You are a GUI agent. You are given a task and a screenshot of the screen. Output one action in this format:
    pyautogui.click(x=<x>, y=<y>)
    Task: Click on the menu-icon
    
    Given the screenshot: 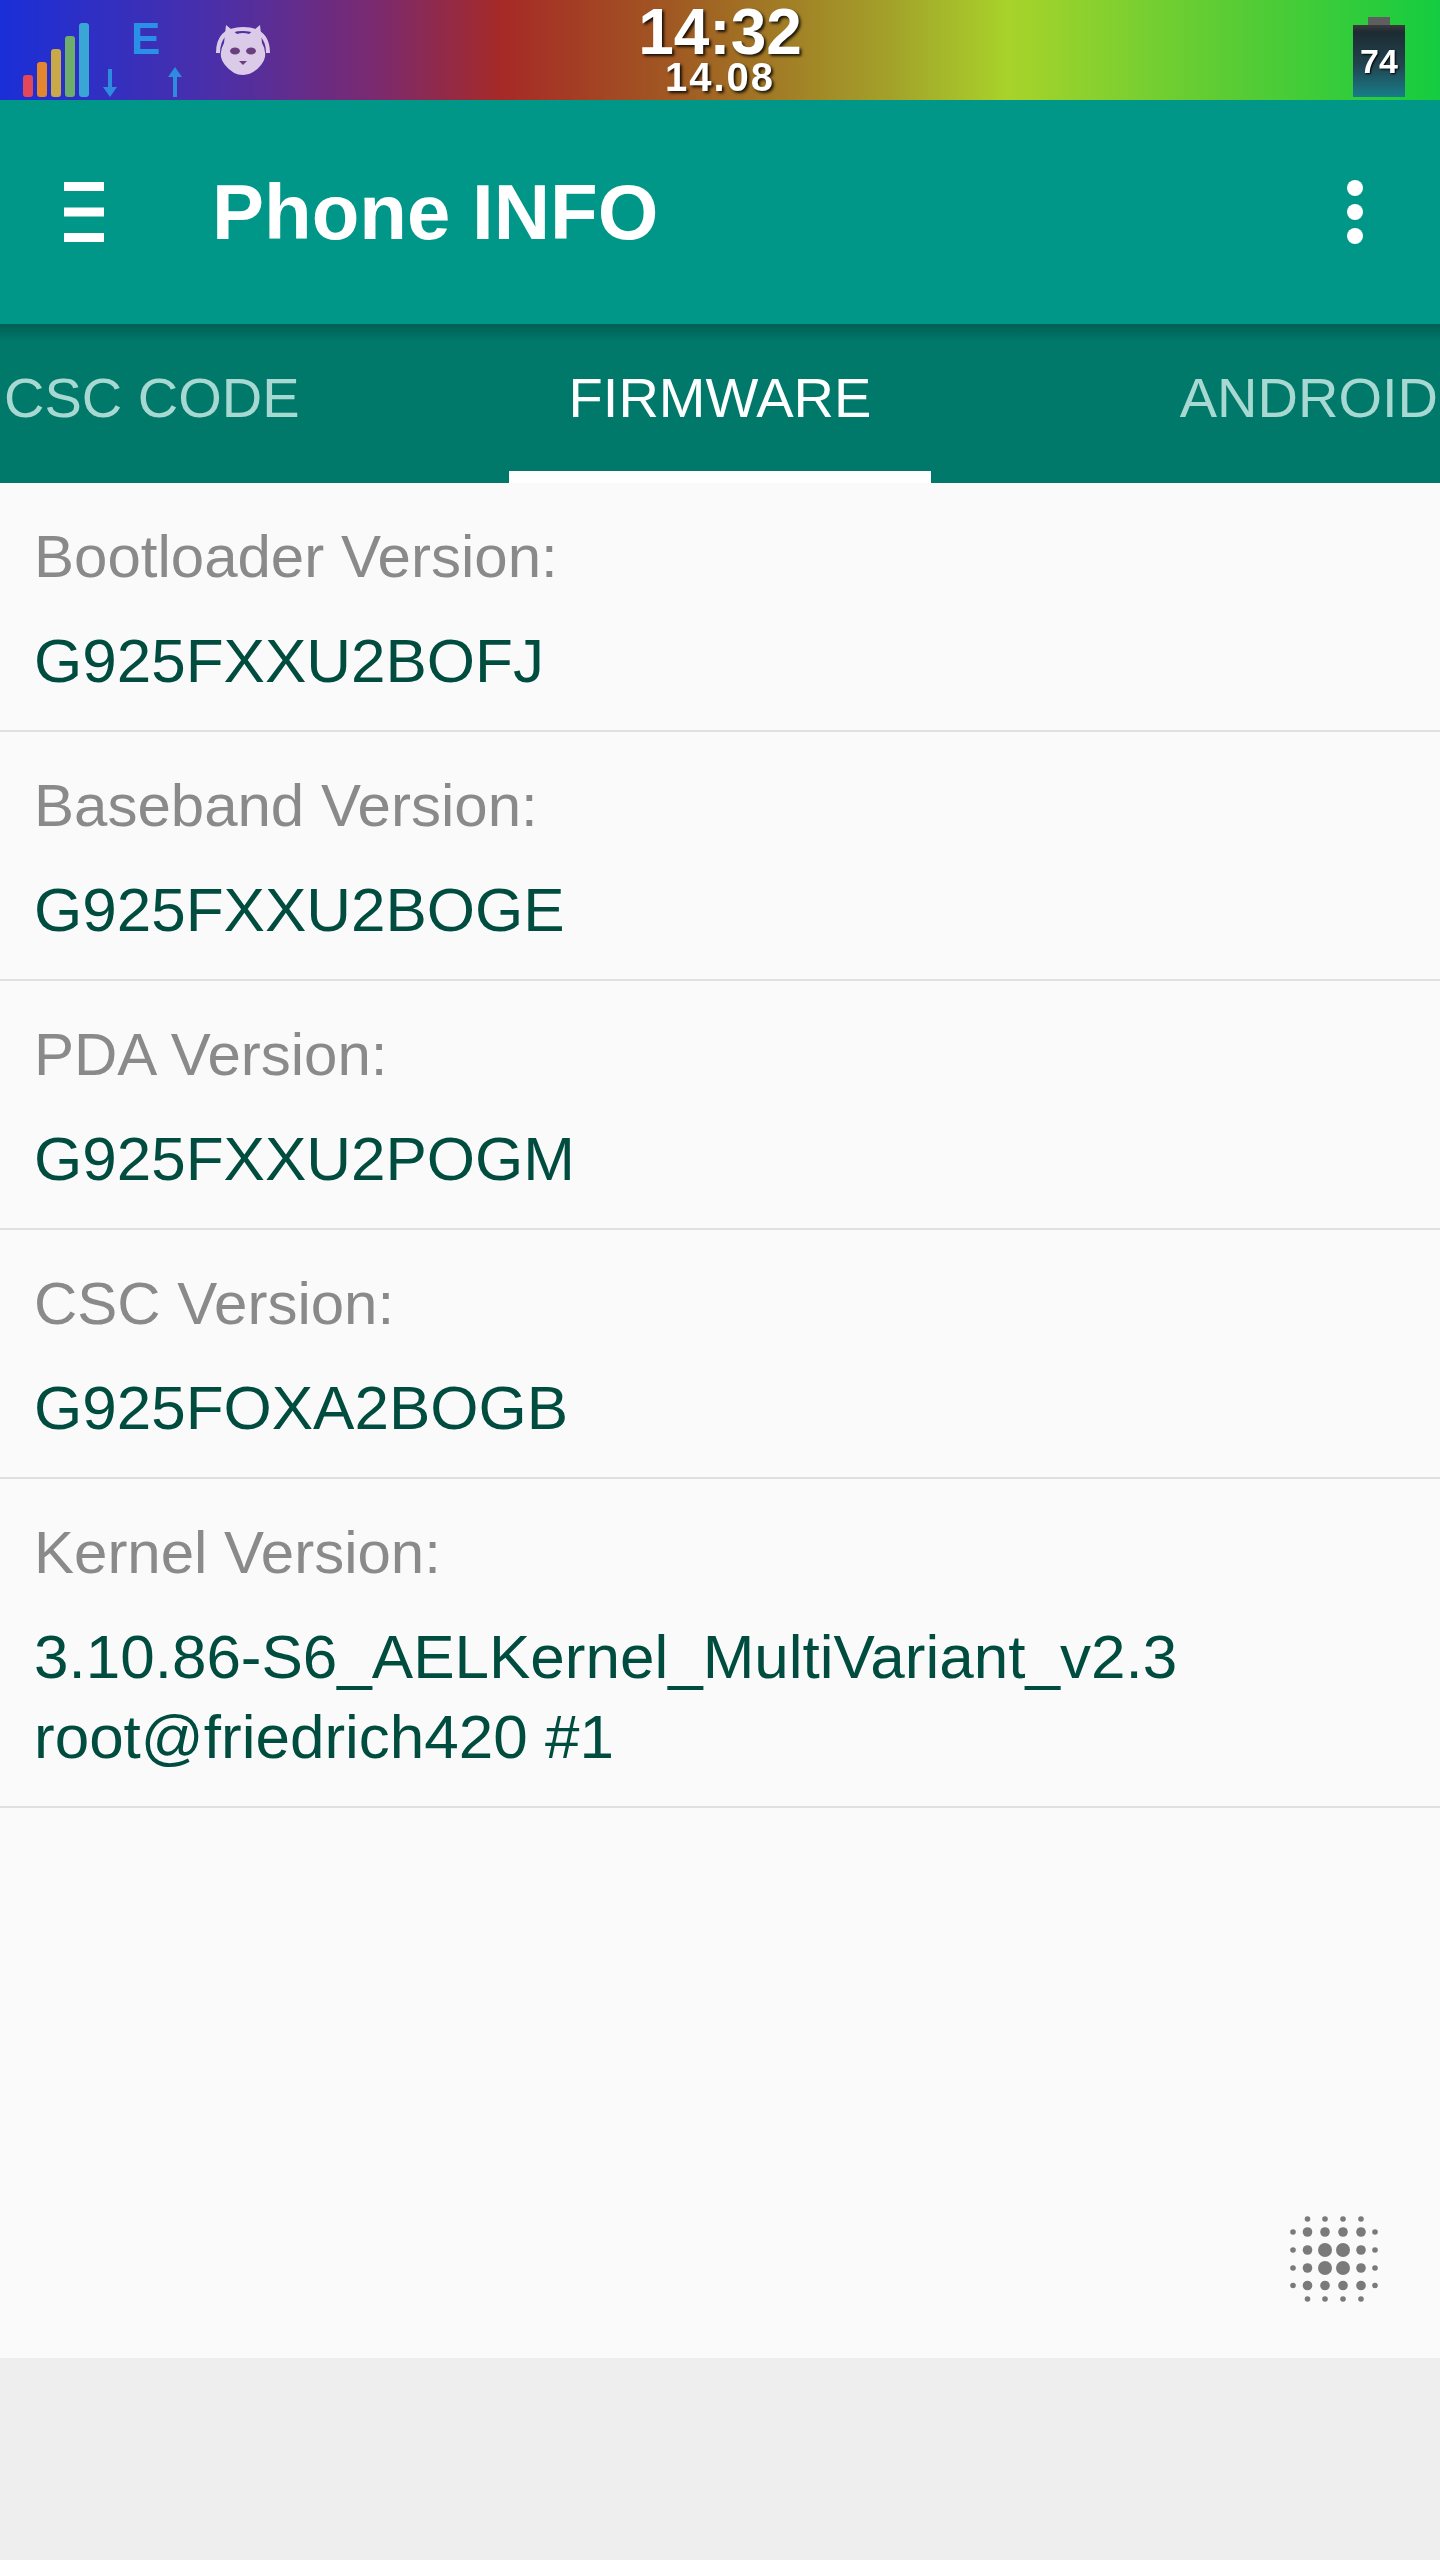 What is the action you would take?
    pyautogui.click(x=84, y=212)
    